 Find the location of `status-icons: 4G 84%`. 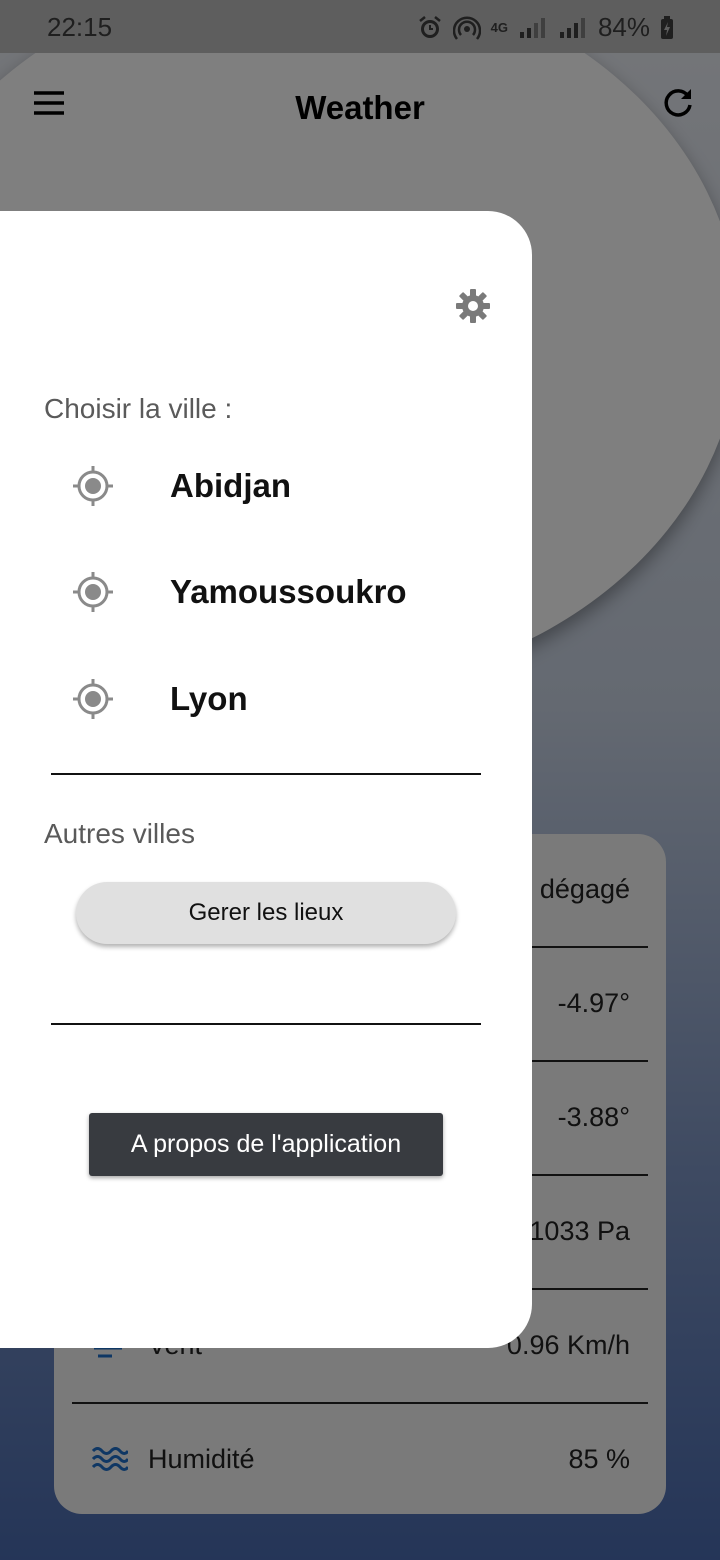

status-icons: 4G 84% is located at coordinates (545, 27).